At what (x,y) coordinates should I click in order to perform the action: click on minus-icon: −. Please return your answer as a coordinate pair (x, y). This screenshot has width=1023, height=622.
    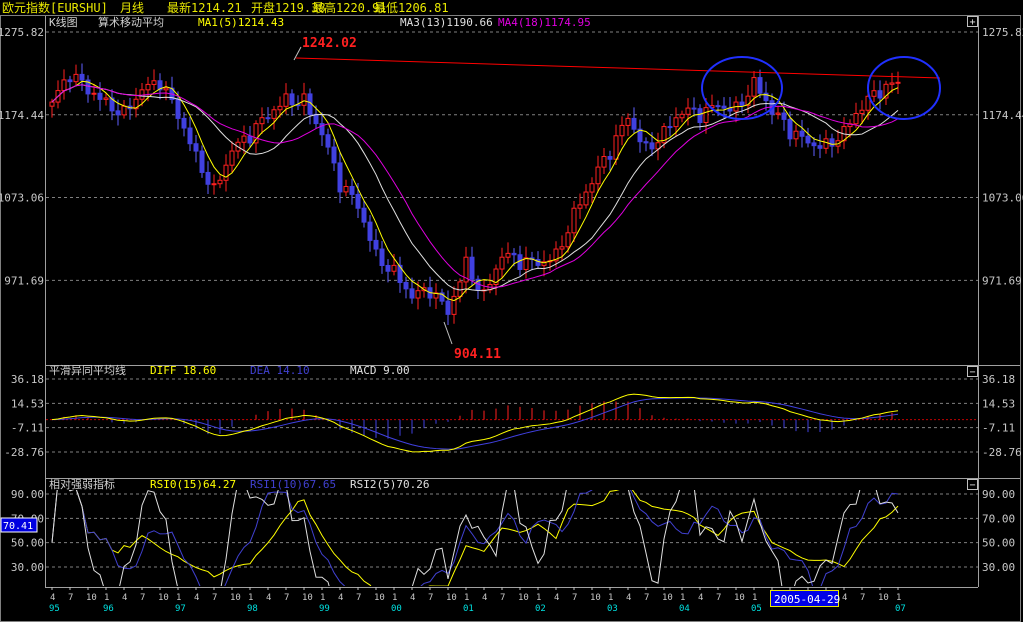
    Looking at the image, I should click on (972, 485).